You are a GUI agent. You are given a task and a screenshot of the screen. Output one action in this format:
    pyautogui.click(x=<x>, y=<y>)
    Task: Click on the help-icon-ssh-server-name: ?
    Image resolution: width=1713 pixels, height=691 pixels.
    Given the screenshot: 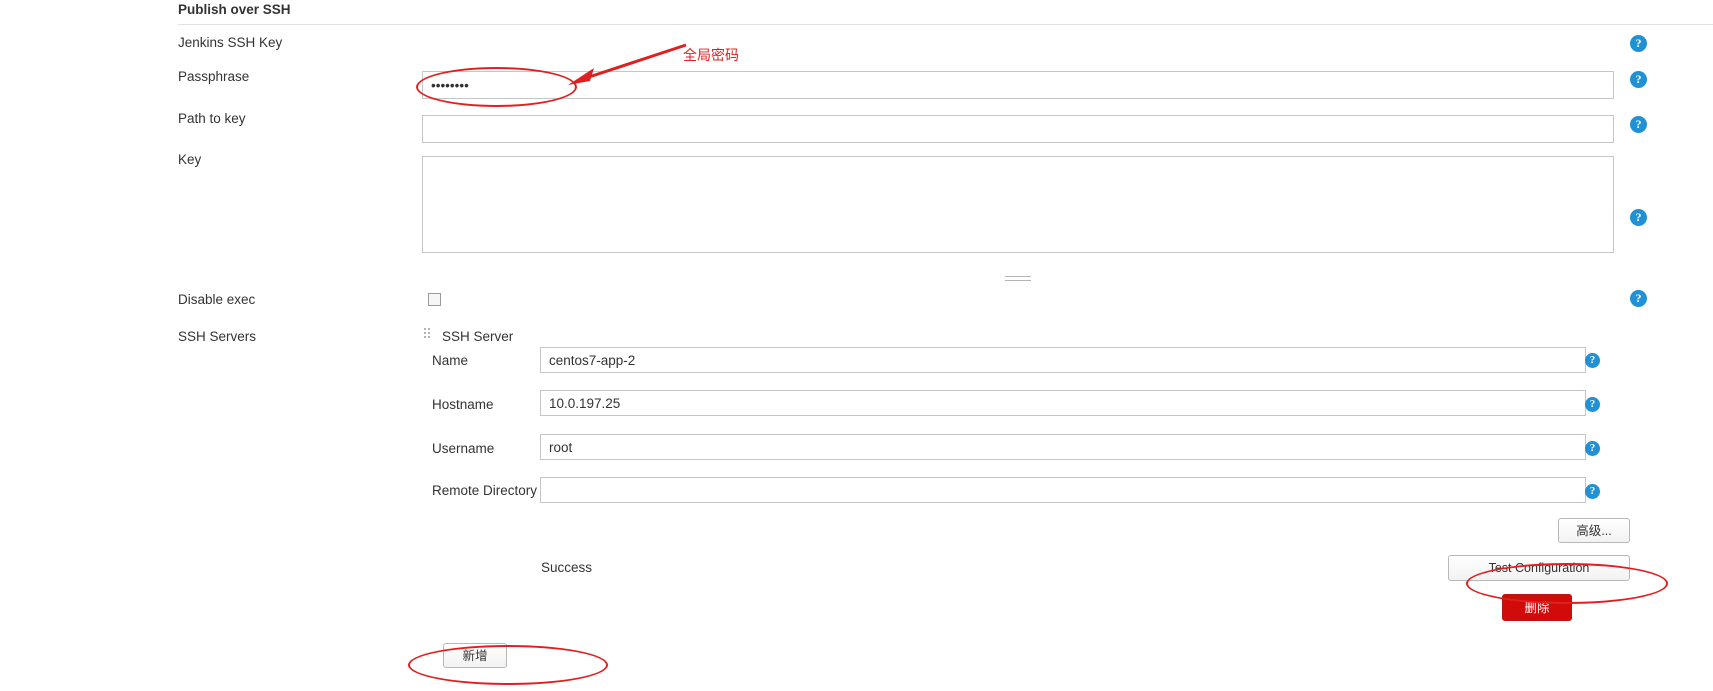 What is the action you would take?
    pyautogui.click(x=1592, y=360)
    